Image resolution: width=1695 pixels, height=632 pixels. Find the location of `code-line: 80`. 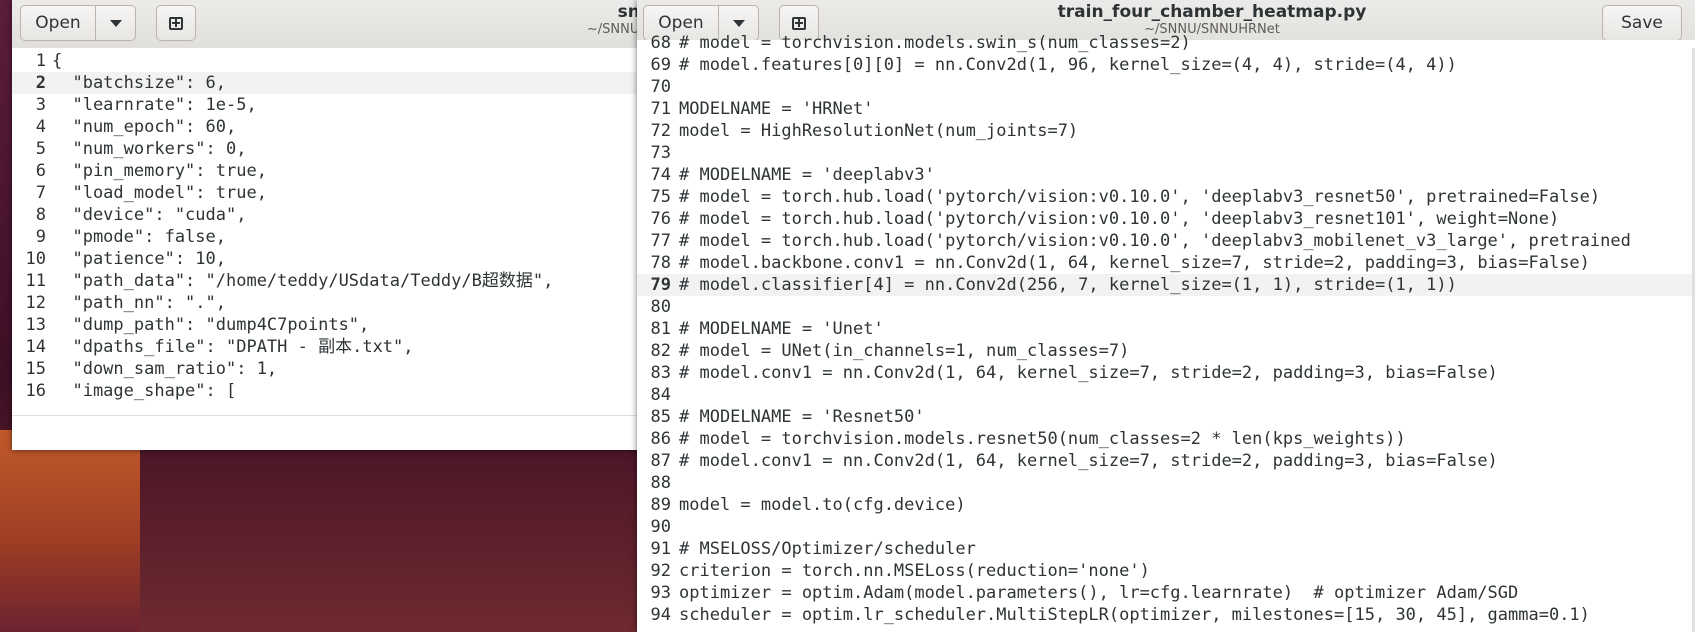

code-line: 80 is located at coordinates (1166, 307).